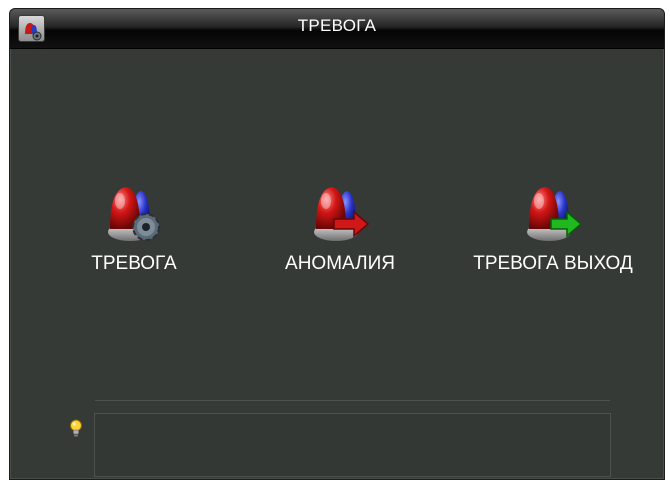  What do you see at coordinates (134, 214) in the screenshot?
I see `alarm-gear-icon` at bounding box center [134, 214].